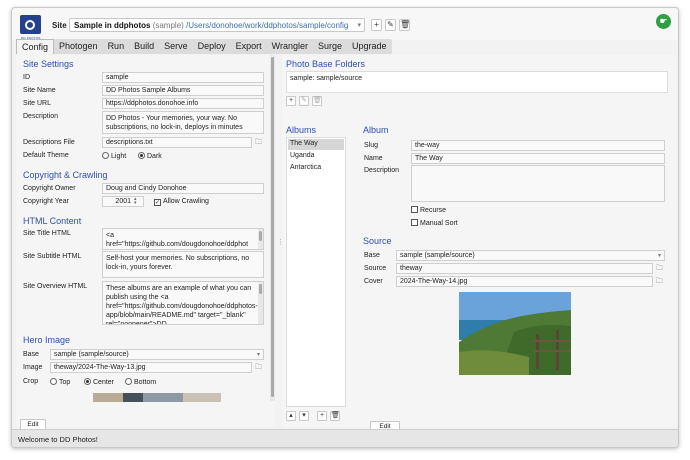  I want to click on album-description-label: Description, so click(382, 170).